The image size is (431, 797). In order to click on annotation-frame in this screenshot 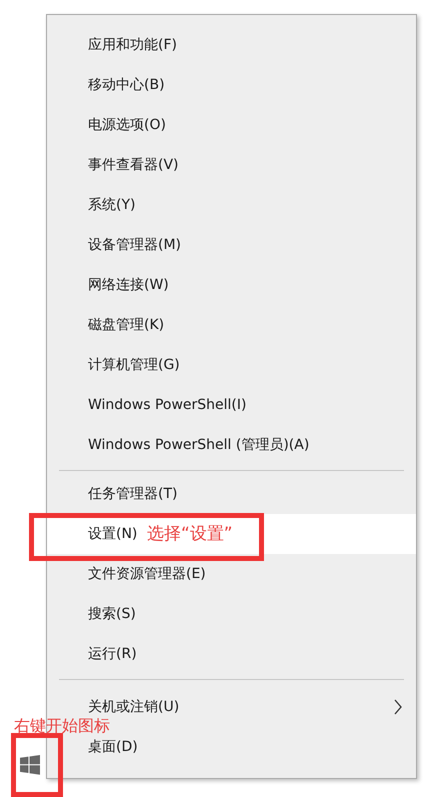, I will do `click(37, 765)`.